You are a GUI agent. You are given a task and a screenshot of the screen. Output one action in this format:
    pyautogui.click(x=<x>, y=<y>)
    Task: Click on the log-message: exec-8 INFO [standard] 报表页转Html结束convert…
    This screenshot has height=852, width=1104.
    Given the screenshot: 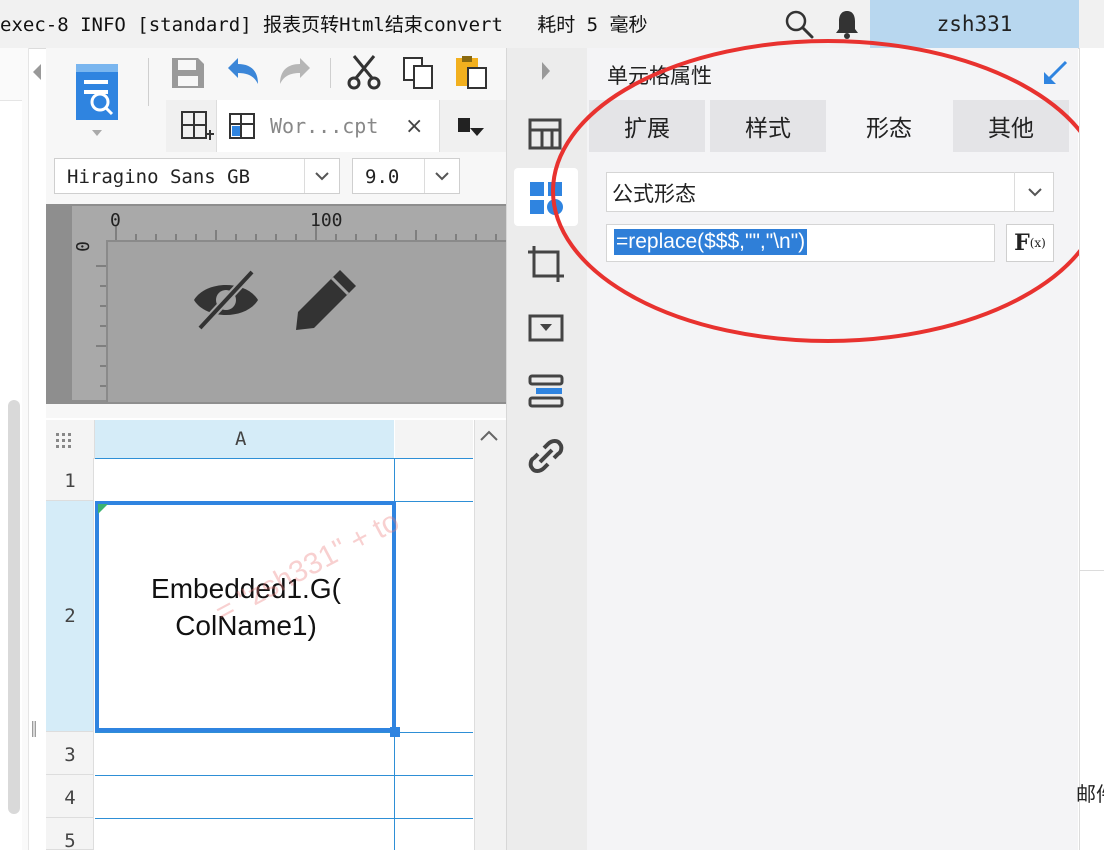 What is the action you would take?
    pyautogui.click(x=324, y=25)
    